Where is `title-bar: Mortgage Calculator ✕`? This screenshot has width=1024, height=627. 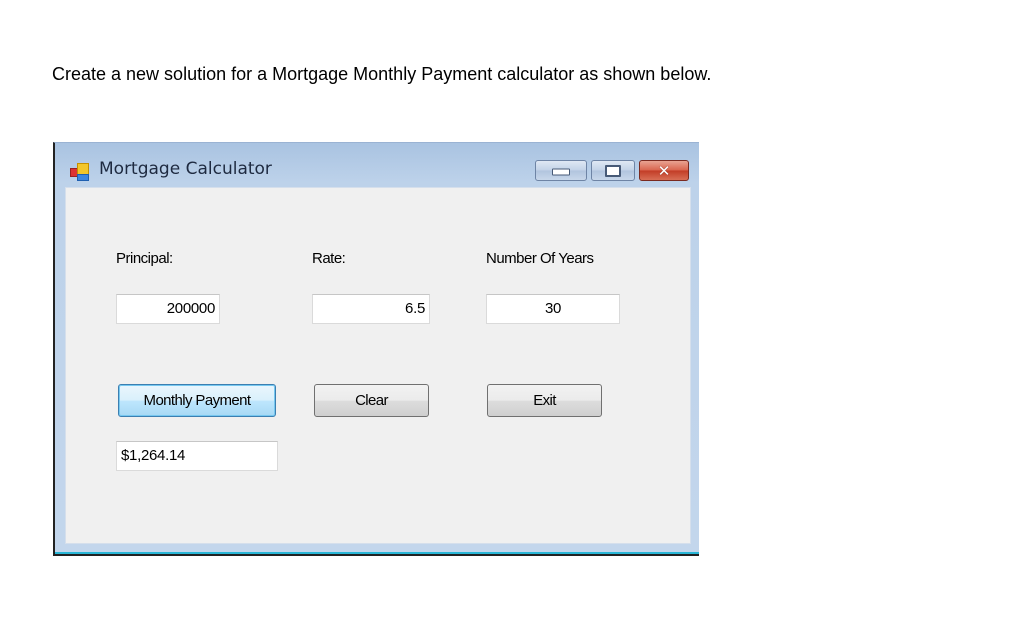 title-bar: Mortgage Calculator ✕ is located at coordinates (377, 165).